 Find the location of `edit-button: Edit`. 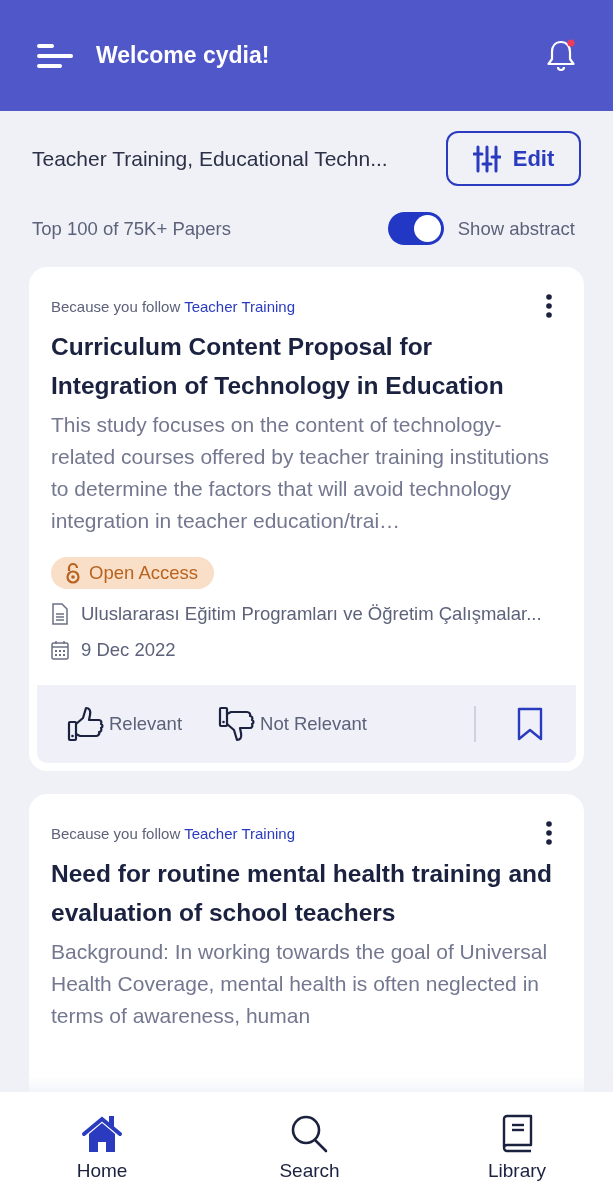

edit-button: Edit is located at coordinates (513, 158).